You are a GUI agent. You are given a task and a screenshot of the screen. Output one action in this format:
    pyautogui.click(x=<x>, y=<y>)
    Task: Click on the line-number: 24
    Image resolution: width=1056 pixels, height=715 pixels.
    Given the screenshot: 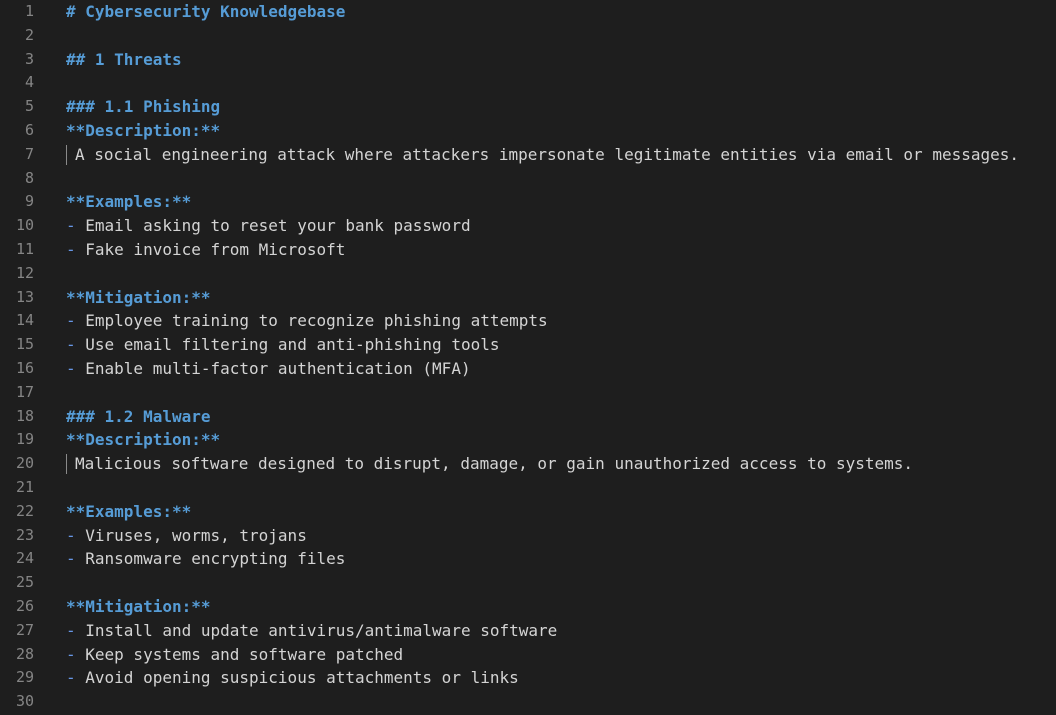 What is the action you would take?
    pyautogui.click(x=24, y=558)
    